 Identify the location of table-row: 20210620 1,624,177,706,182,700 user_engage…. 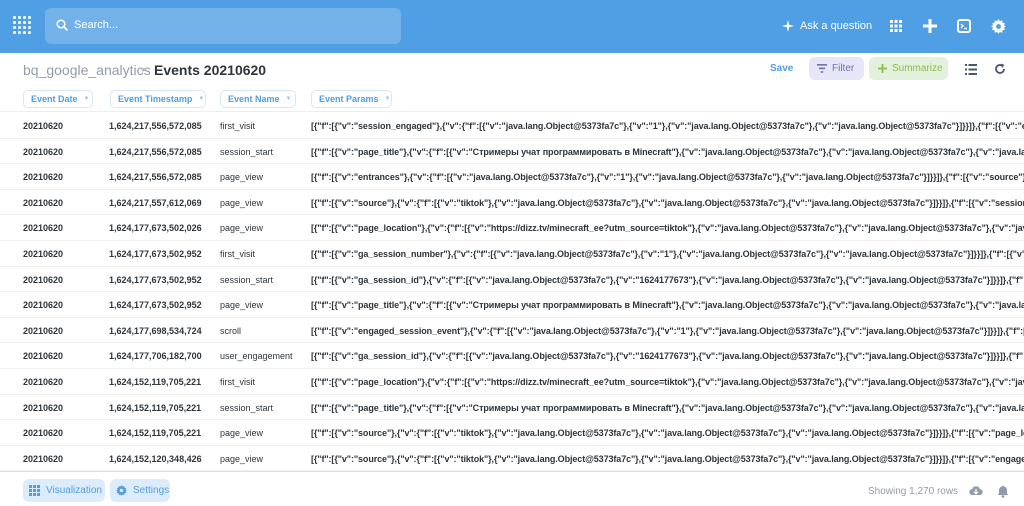
(512, 356).